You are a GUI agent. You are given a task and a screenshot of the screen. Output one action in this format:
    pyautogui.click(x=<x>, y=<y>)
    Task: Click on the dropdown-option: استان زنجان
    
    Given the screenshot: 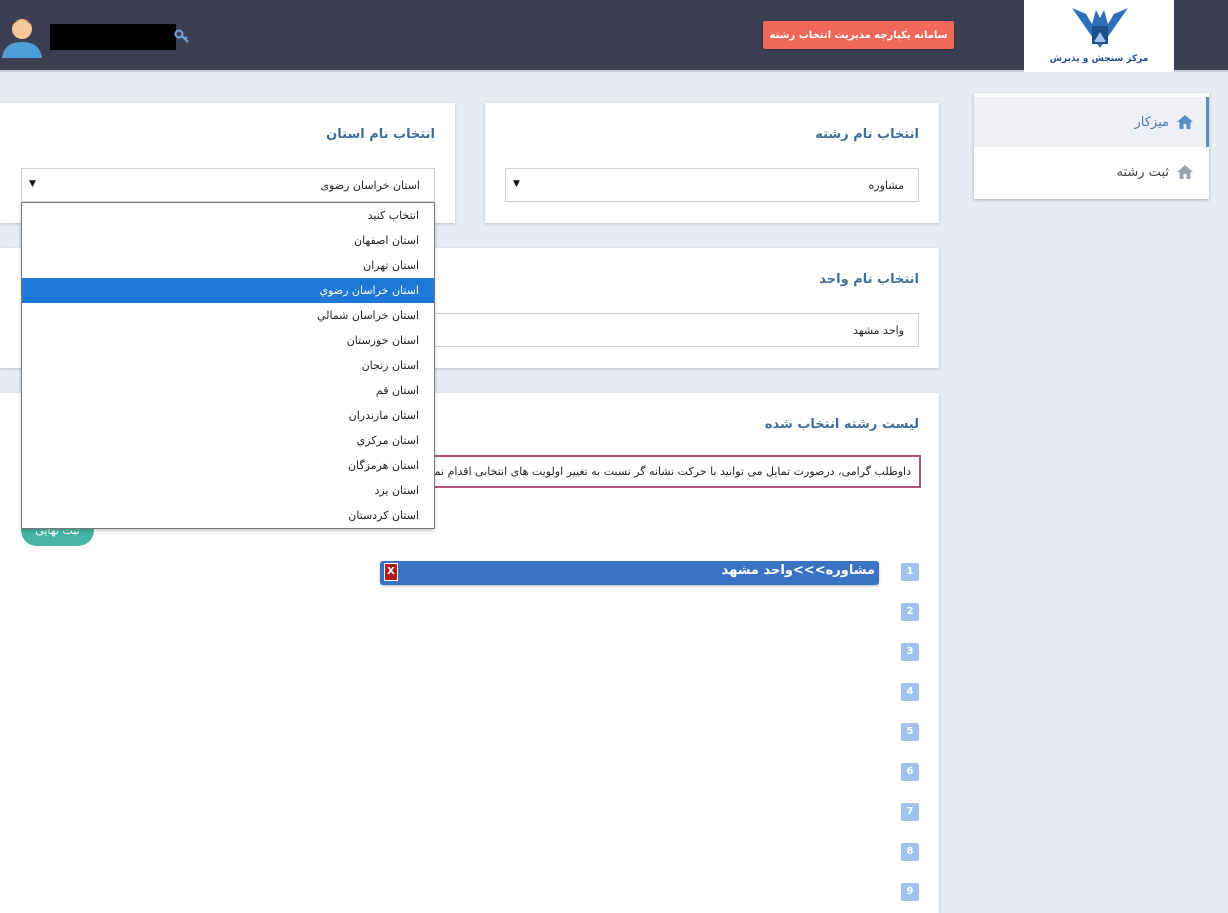 What is the action you would take?
    pyautogui.click(x=228, y=365)
    